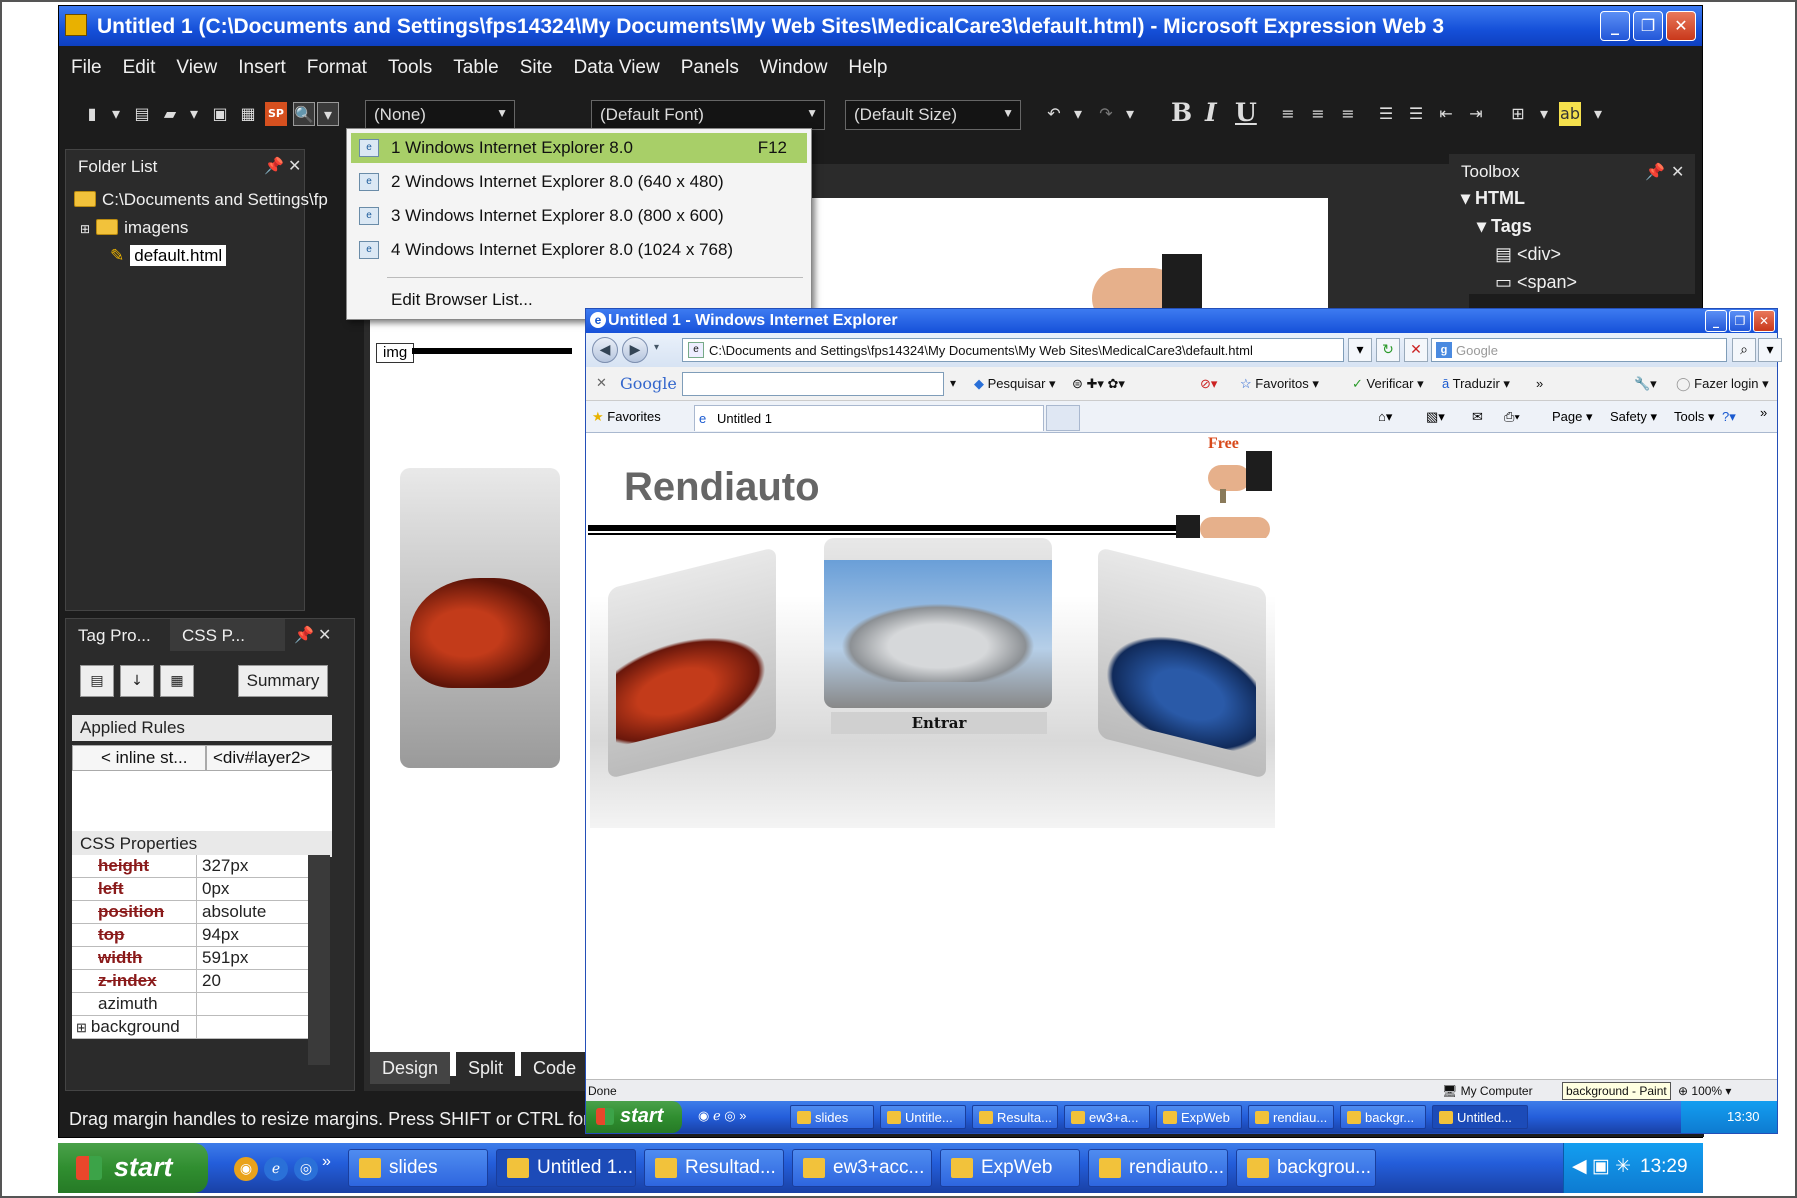 Image resolution: width=1797 pixels, height=1198 pixels. I want to click on menu-window: Window, so click(794, 68).